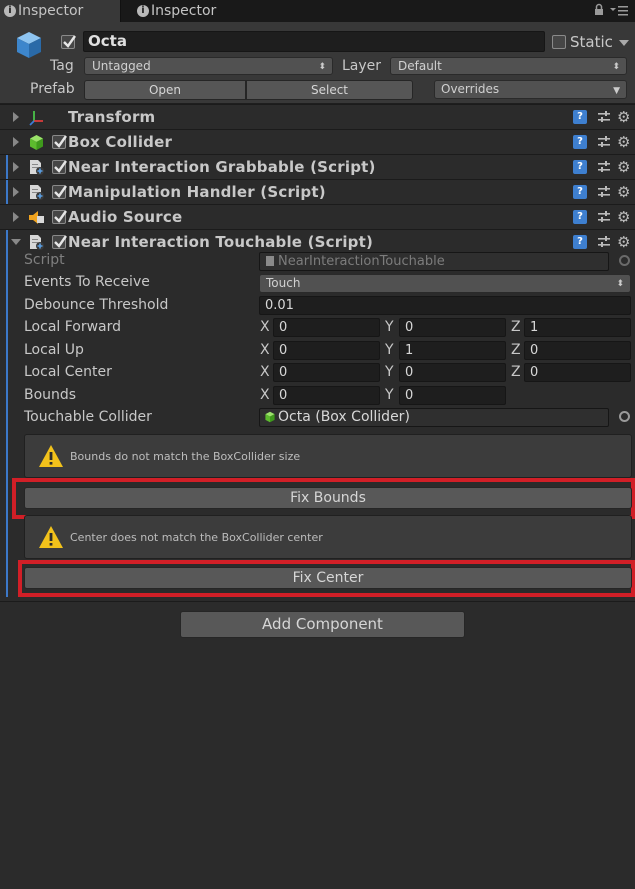  I want to click on debounce-threshold-value: 0.01, so click(279, 305).